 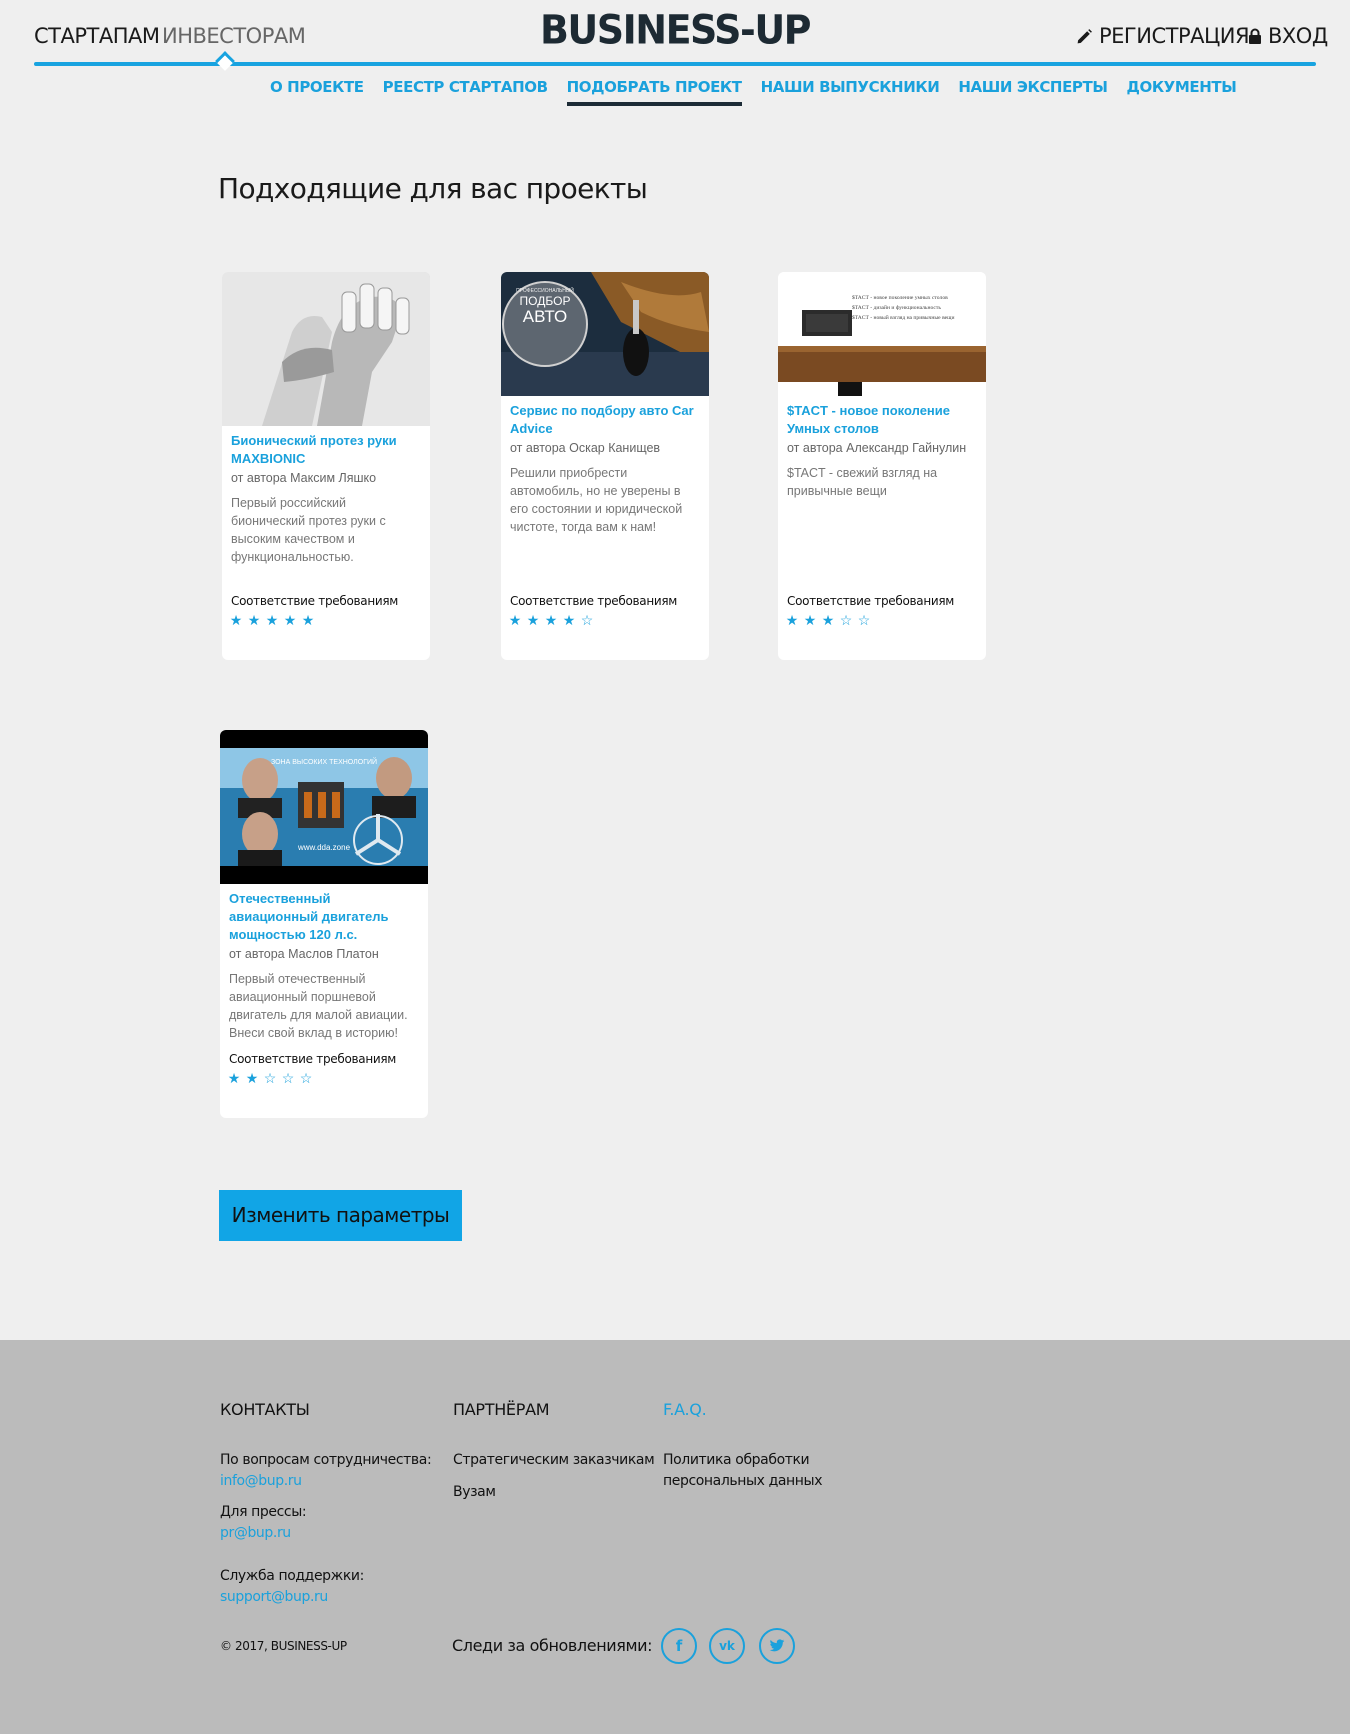 I want to click on change-parameters-button: Изменить параметры, so click(x=340, y=1215).